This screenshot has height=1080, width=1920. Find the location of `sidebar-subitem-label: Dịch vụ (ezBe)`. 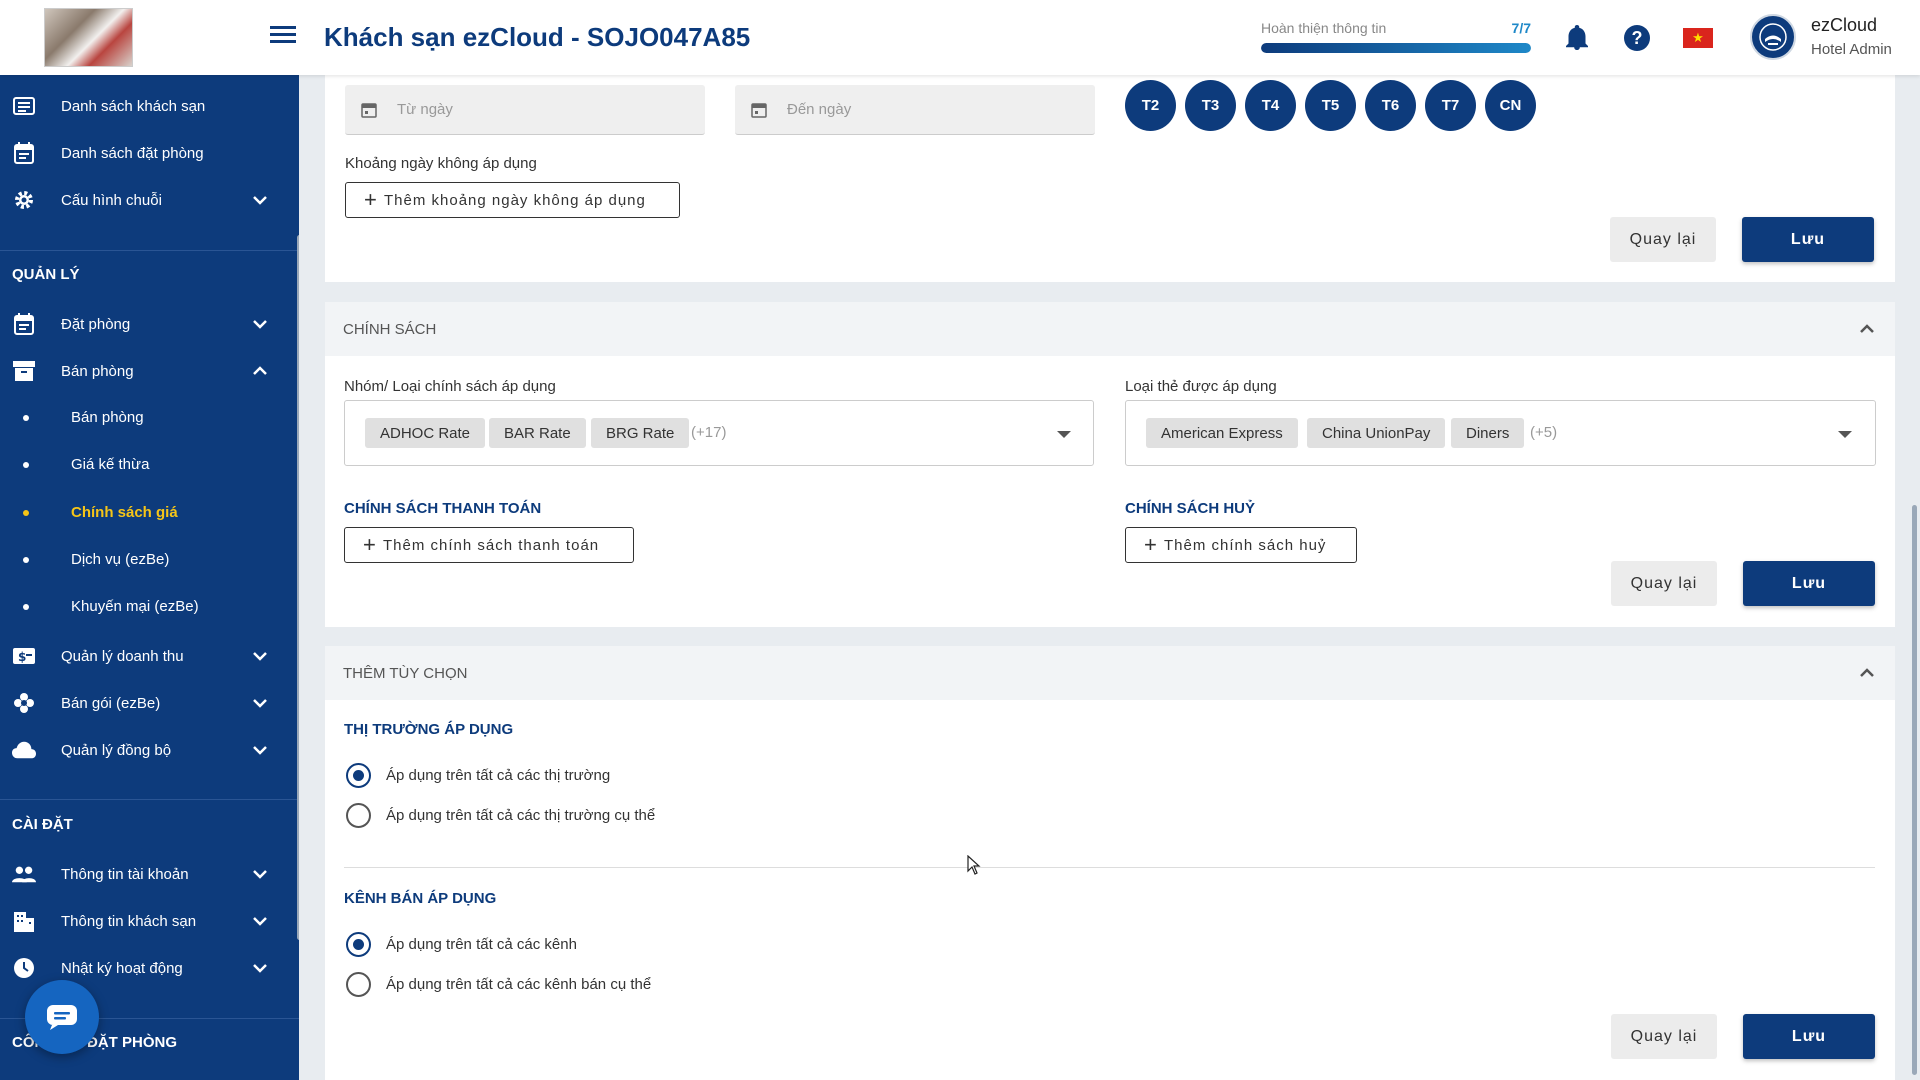

sidebar-subitem-label: Dịch vụ (ezBe) is located at coordinates (120, 559).